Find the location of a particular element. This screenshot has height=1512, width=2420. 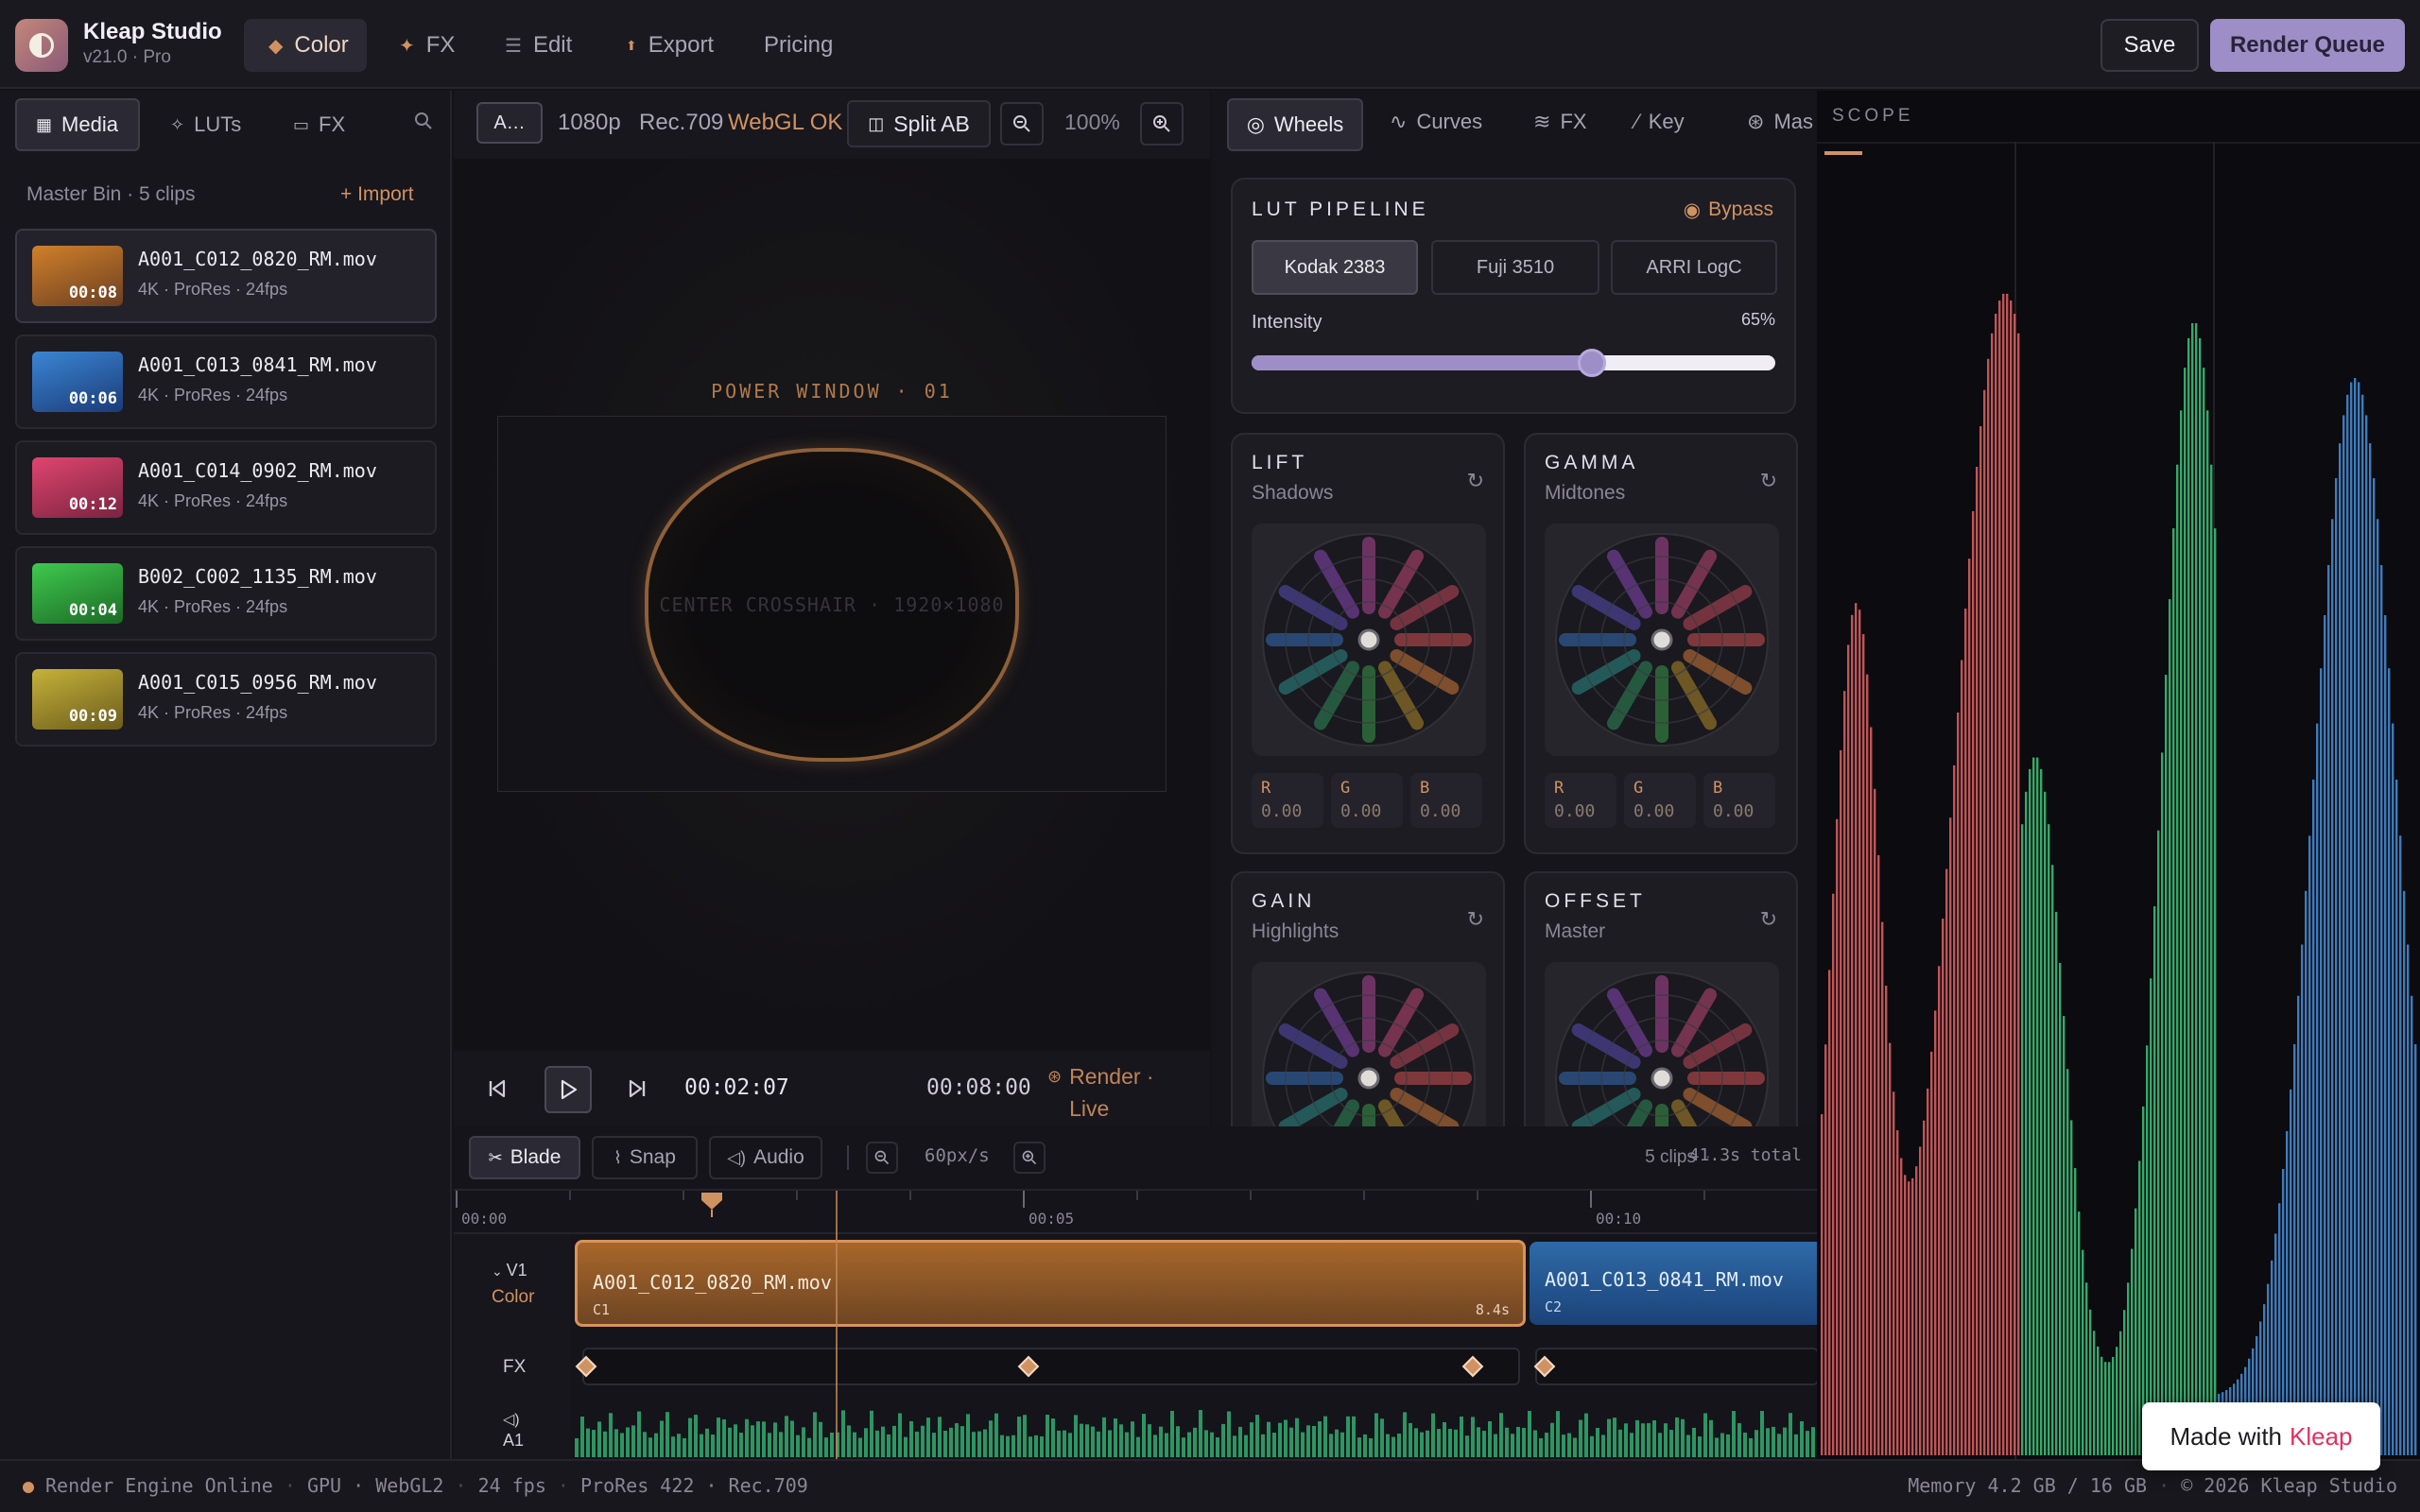

clip-thumbnail: 00:08 is located at coordinates (77, 276).